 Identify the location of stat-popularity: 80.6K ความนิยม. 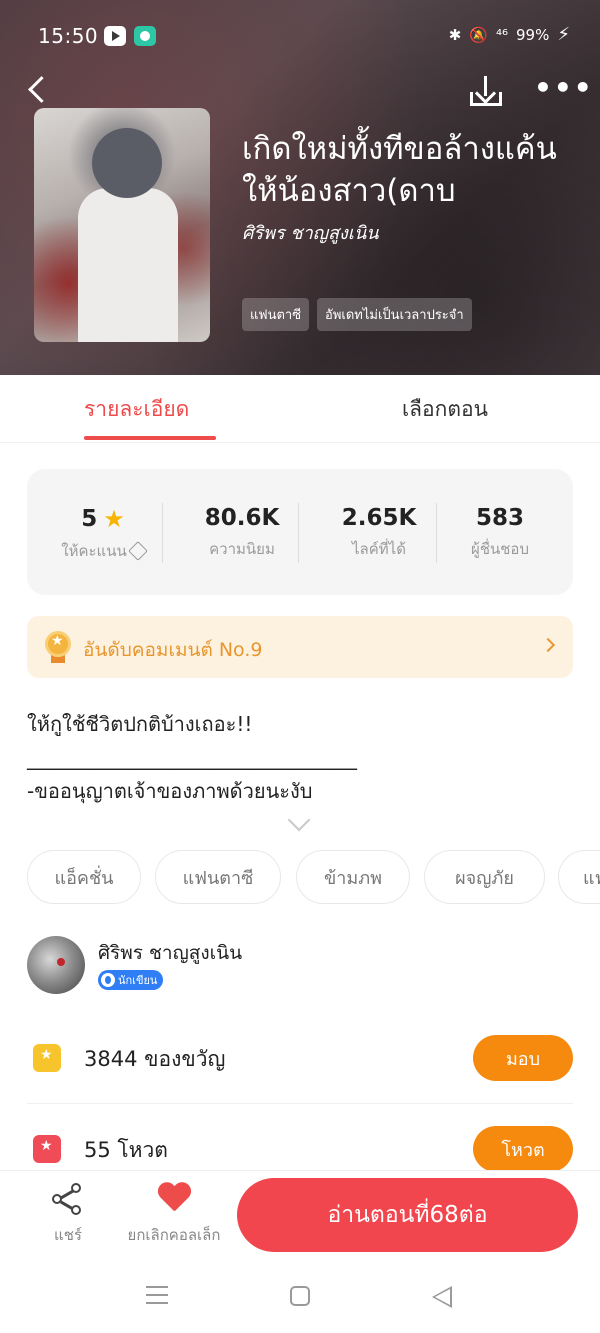
(242, 533).